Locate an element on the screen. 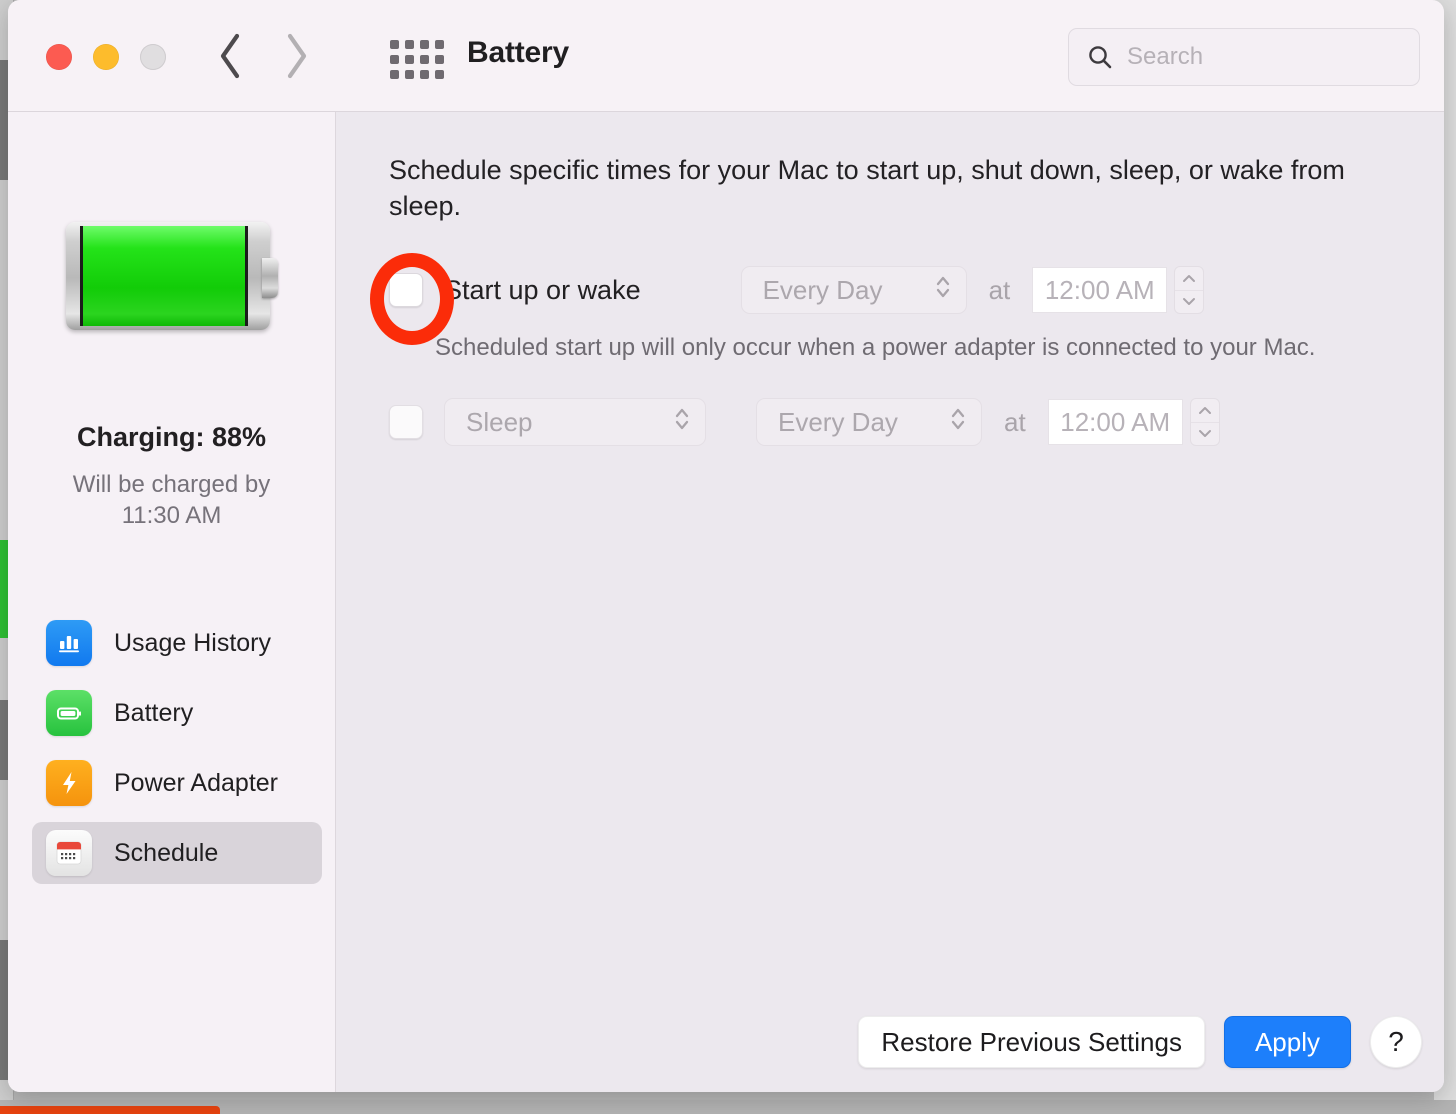  sleep-at-label: at is located at coordinates (1015, 421).